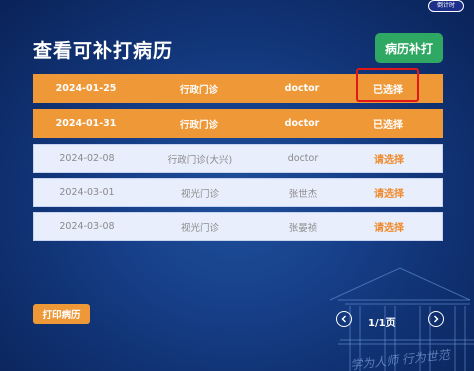  Describe the element at coordinates (446, 6) in the screenshot. I see `countdown-timer: 倒计时` at that location.